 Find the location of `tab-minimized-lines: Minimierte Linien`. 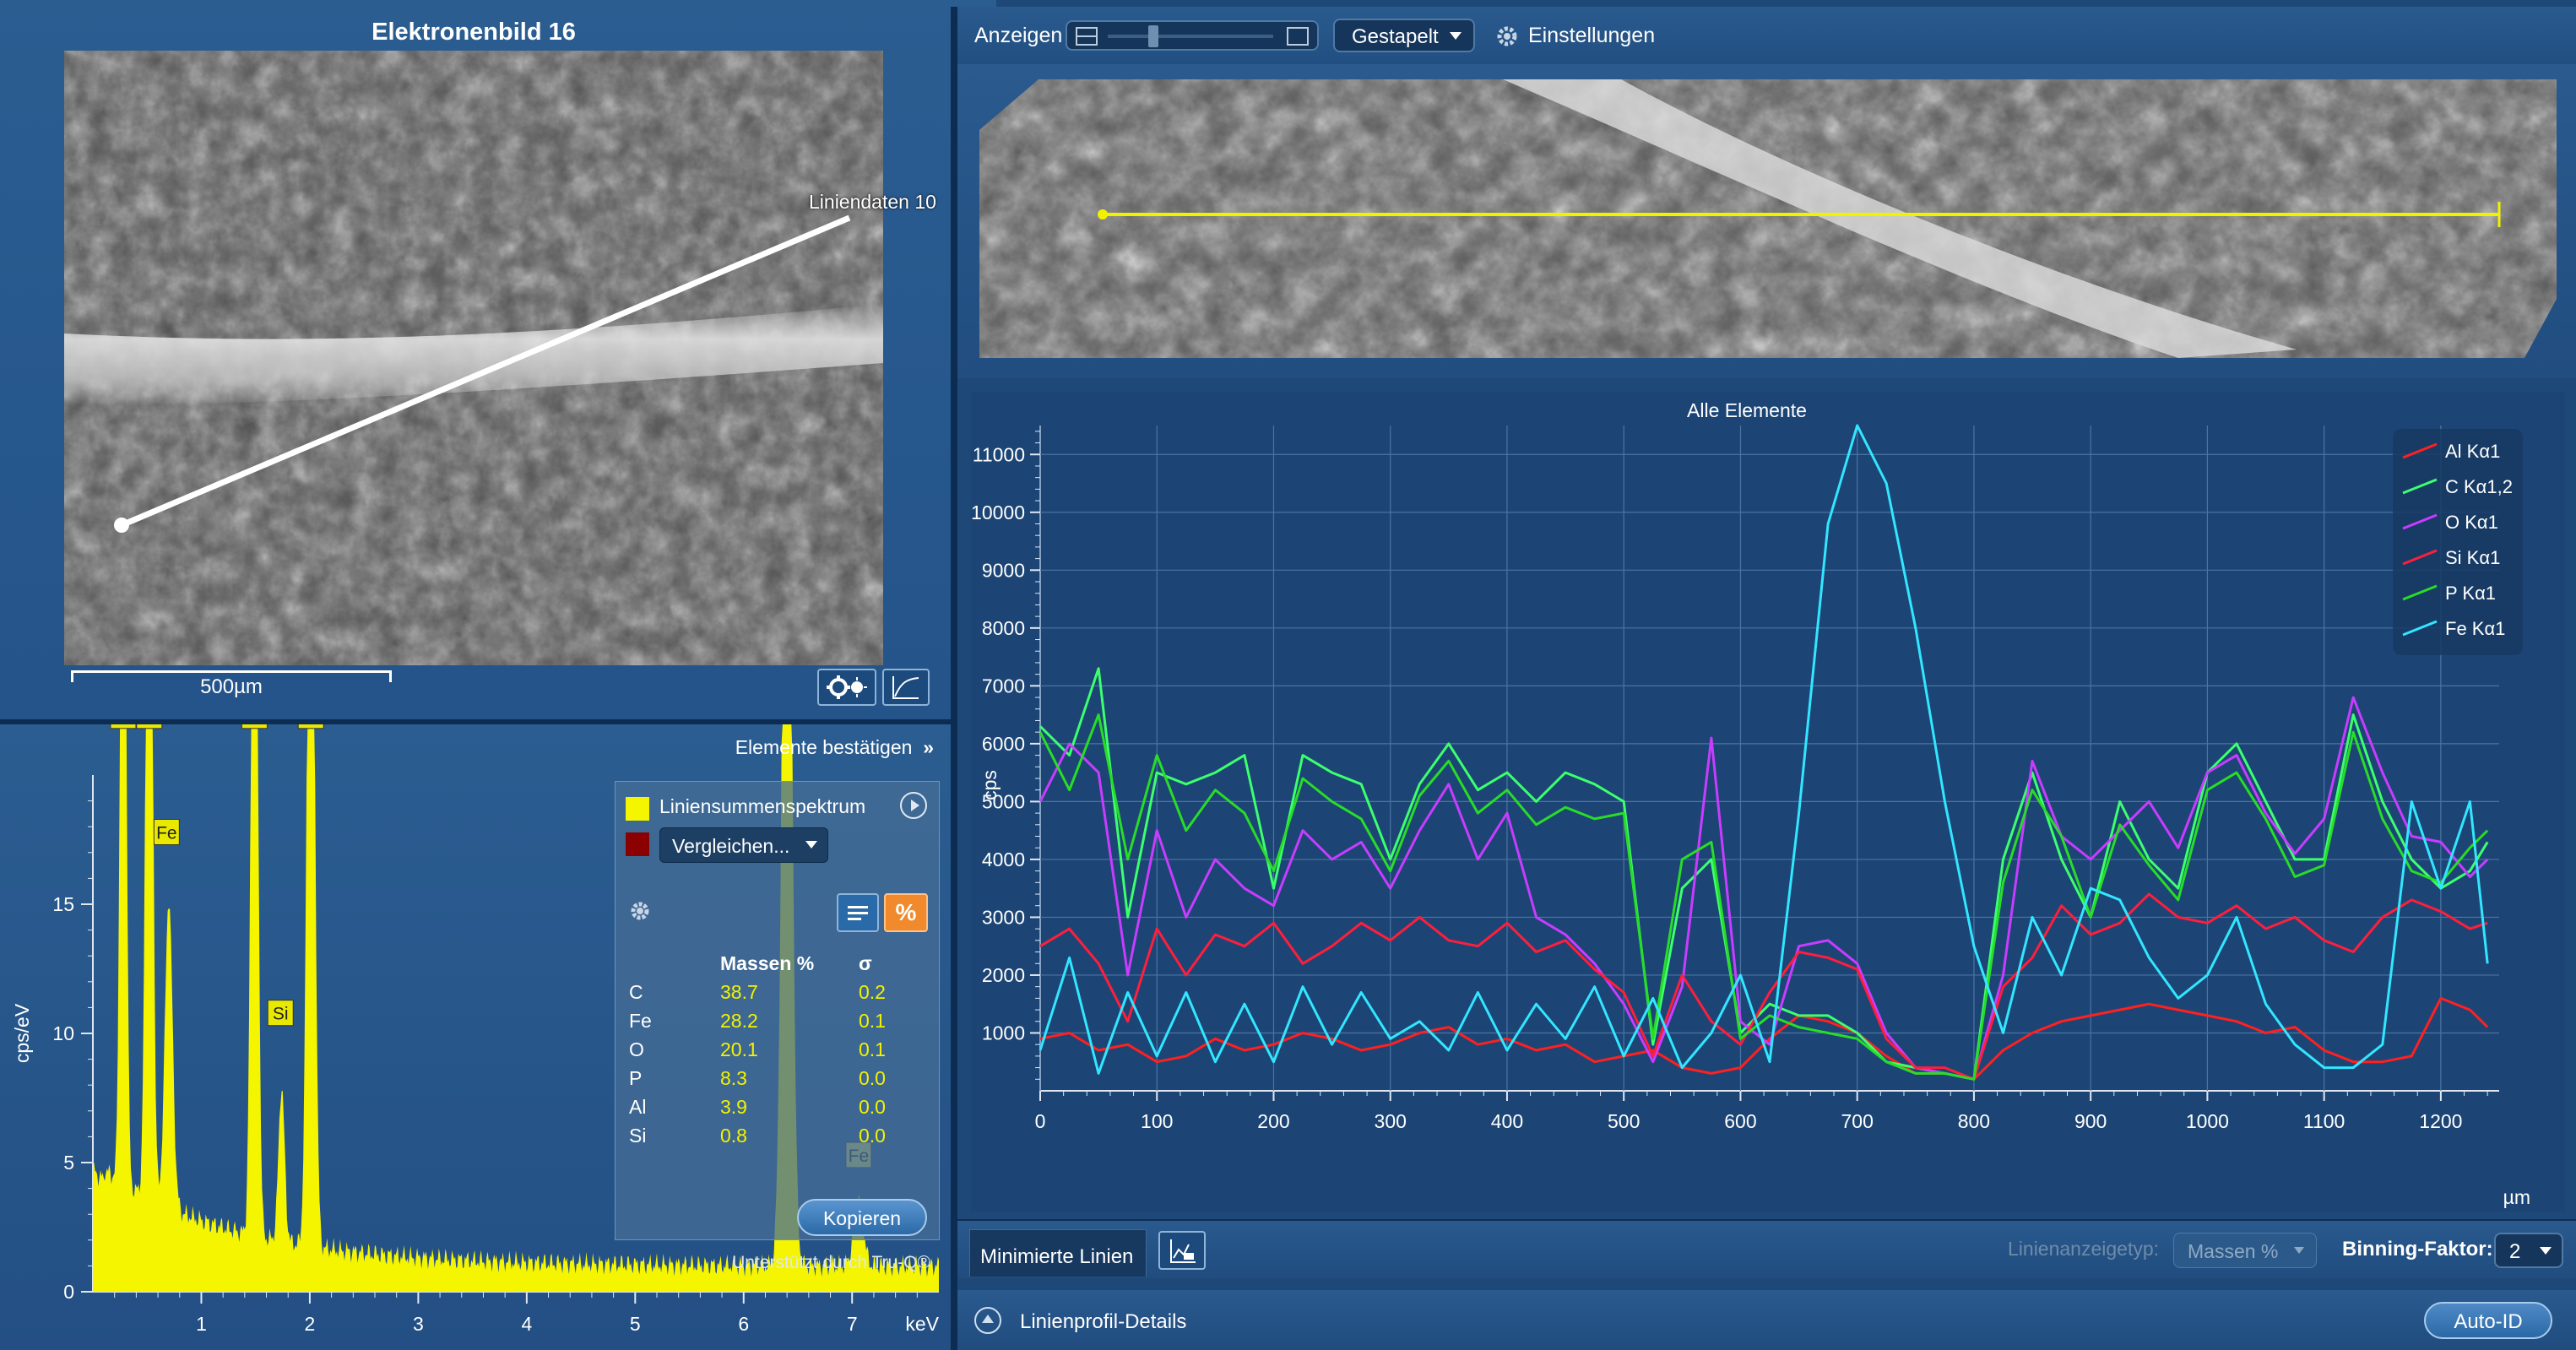

tab-minimized-lines: Minimierte Linien is located at coordinates (1058, 1253).